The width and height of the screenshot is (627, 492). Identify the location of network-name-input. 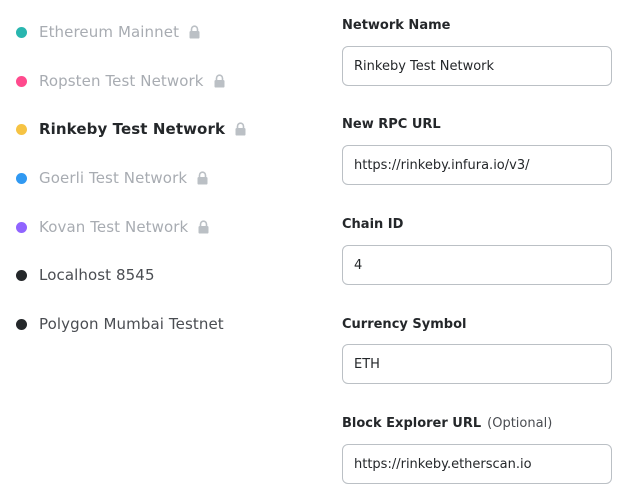
(477, 66).